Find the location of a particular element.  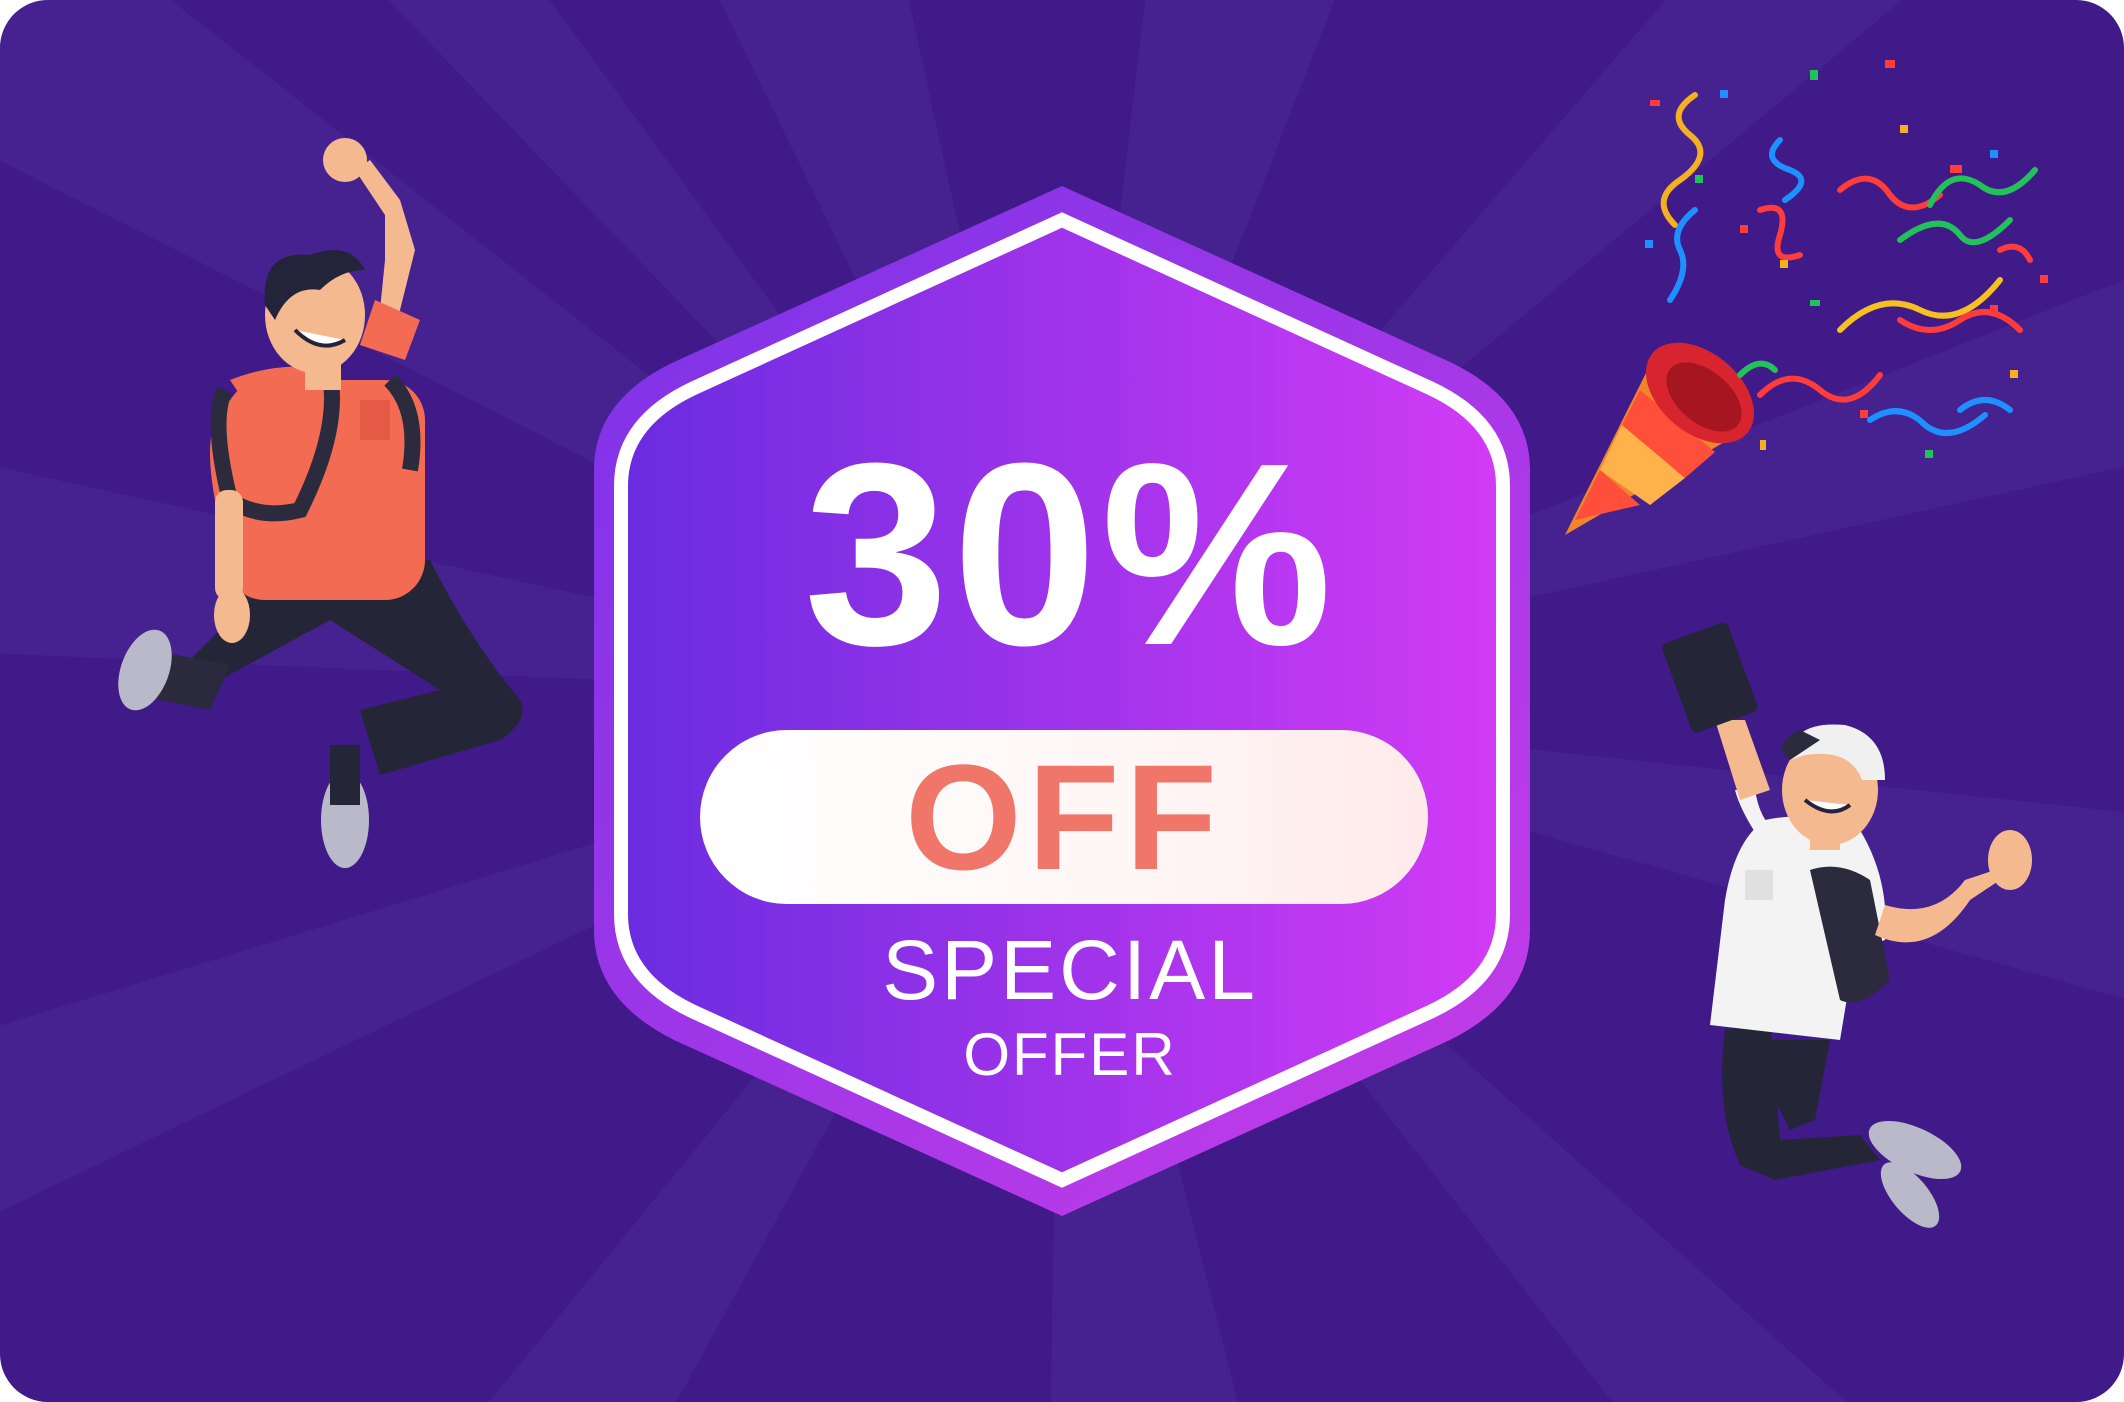

offer-label: OFFER is located at coordinates (1070, 1054).